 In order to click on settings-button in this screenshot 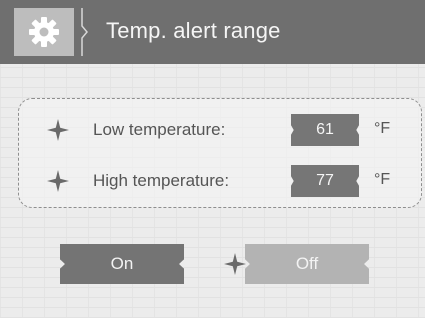, I will do `click(44, 32)`.